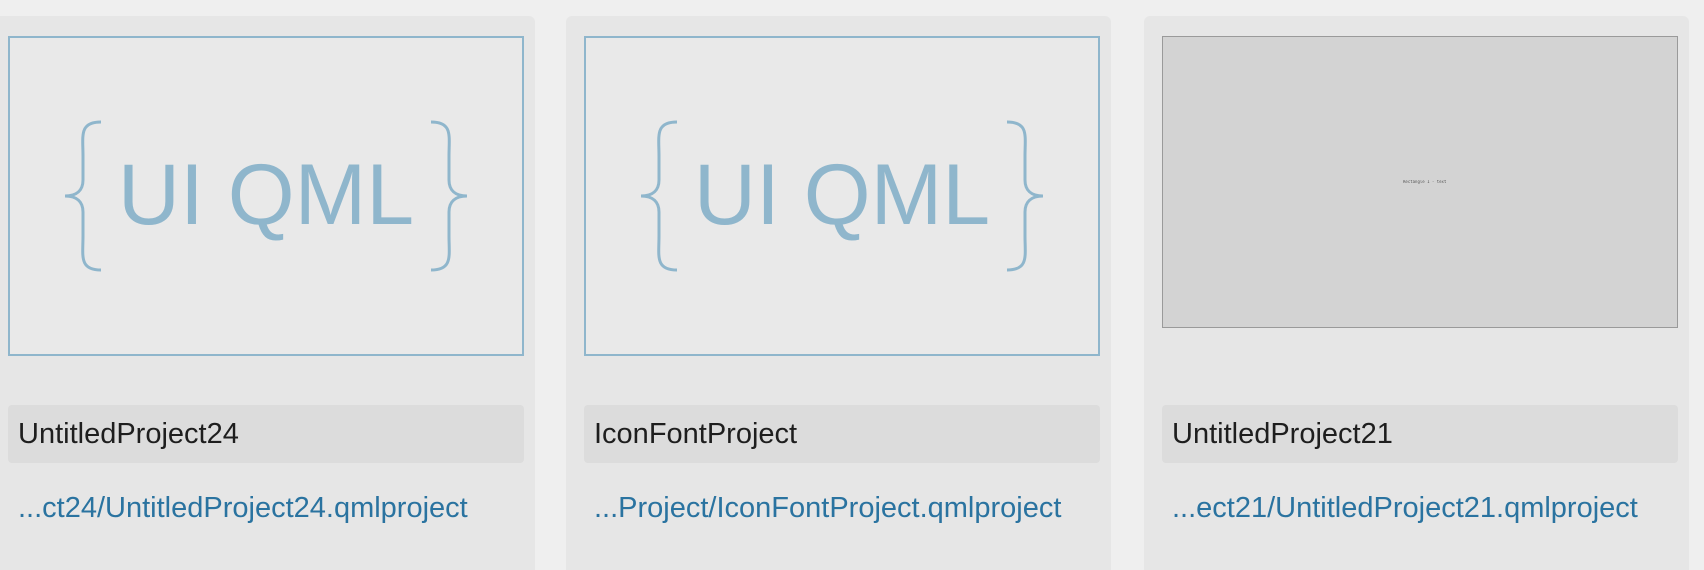  Describe the element at coordinates (266, 434) in the screenshot. I see `project-name: UntitledProject24` at that location.